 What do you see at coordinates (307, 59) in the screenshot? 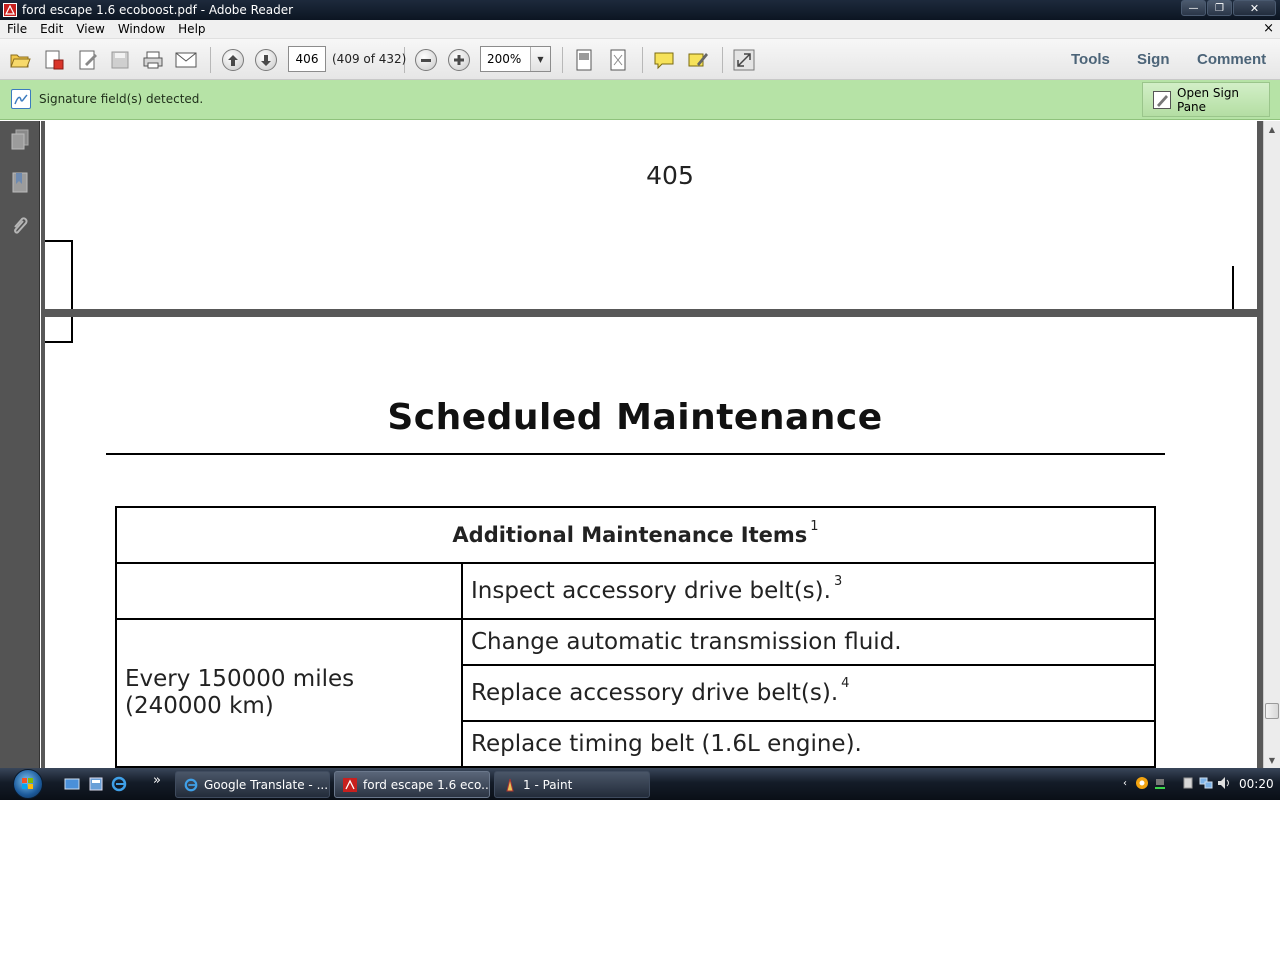
I see `page-number-input: 406` at bounding box center [307, 59].